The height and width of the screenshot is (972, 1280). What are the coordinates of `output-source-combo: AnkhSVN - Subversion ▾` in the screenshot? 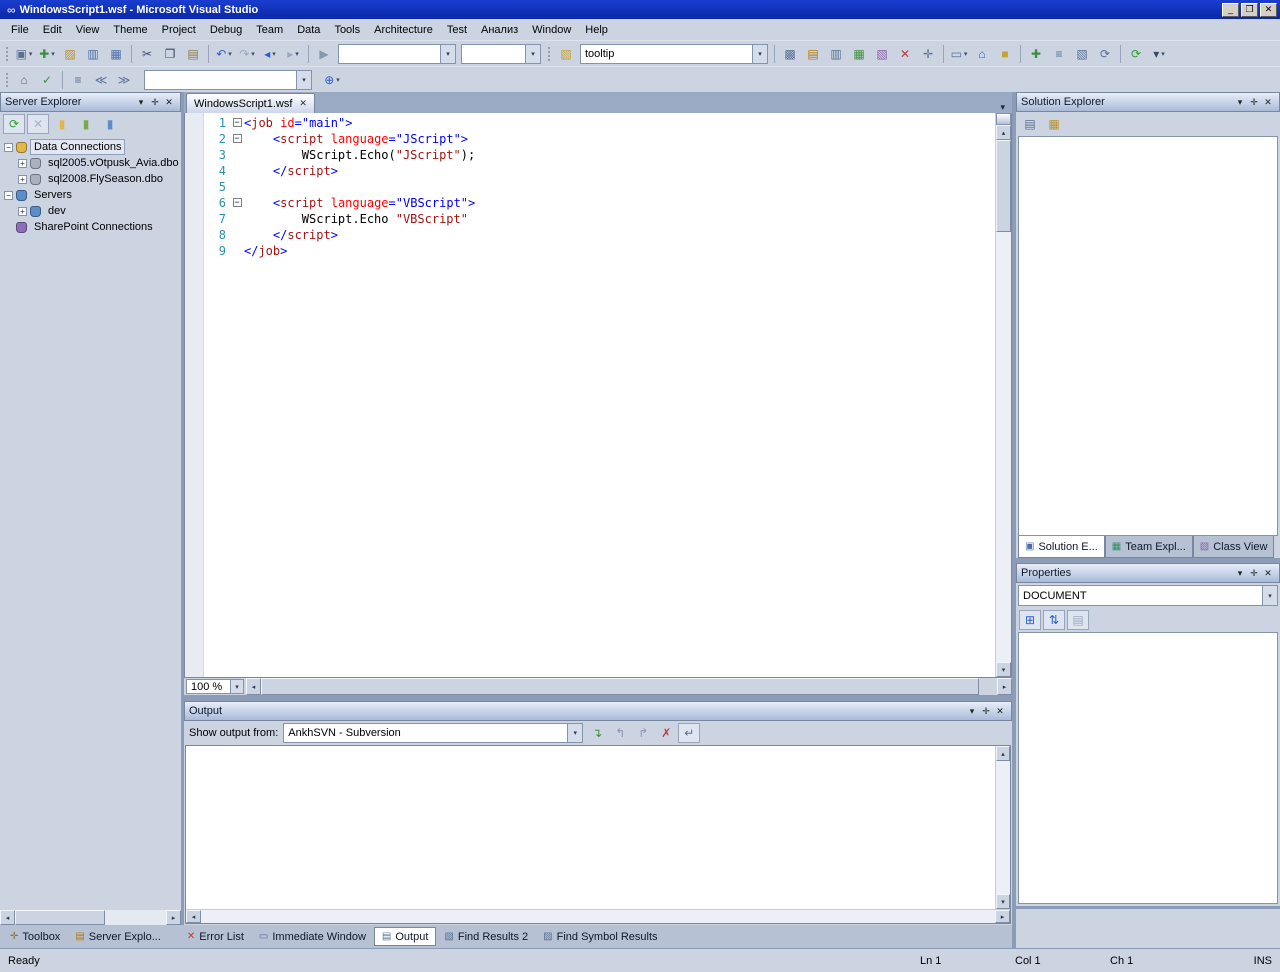 It's located at (433, 733).